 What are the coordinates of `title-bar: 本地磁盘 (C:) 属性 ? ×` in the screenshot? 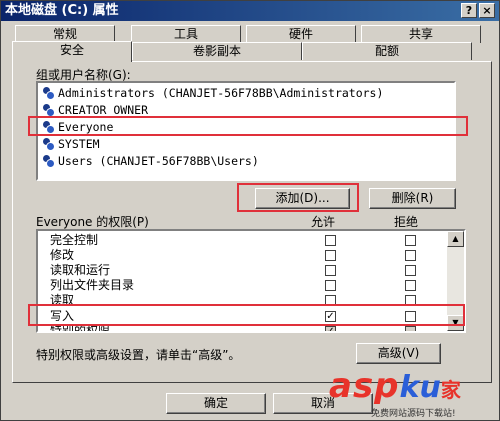 It's located at (250, 11).